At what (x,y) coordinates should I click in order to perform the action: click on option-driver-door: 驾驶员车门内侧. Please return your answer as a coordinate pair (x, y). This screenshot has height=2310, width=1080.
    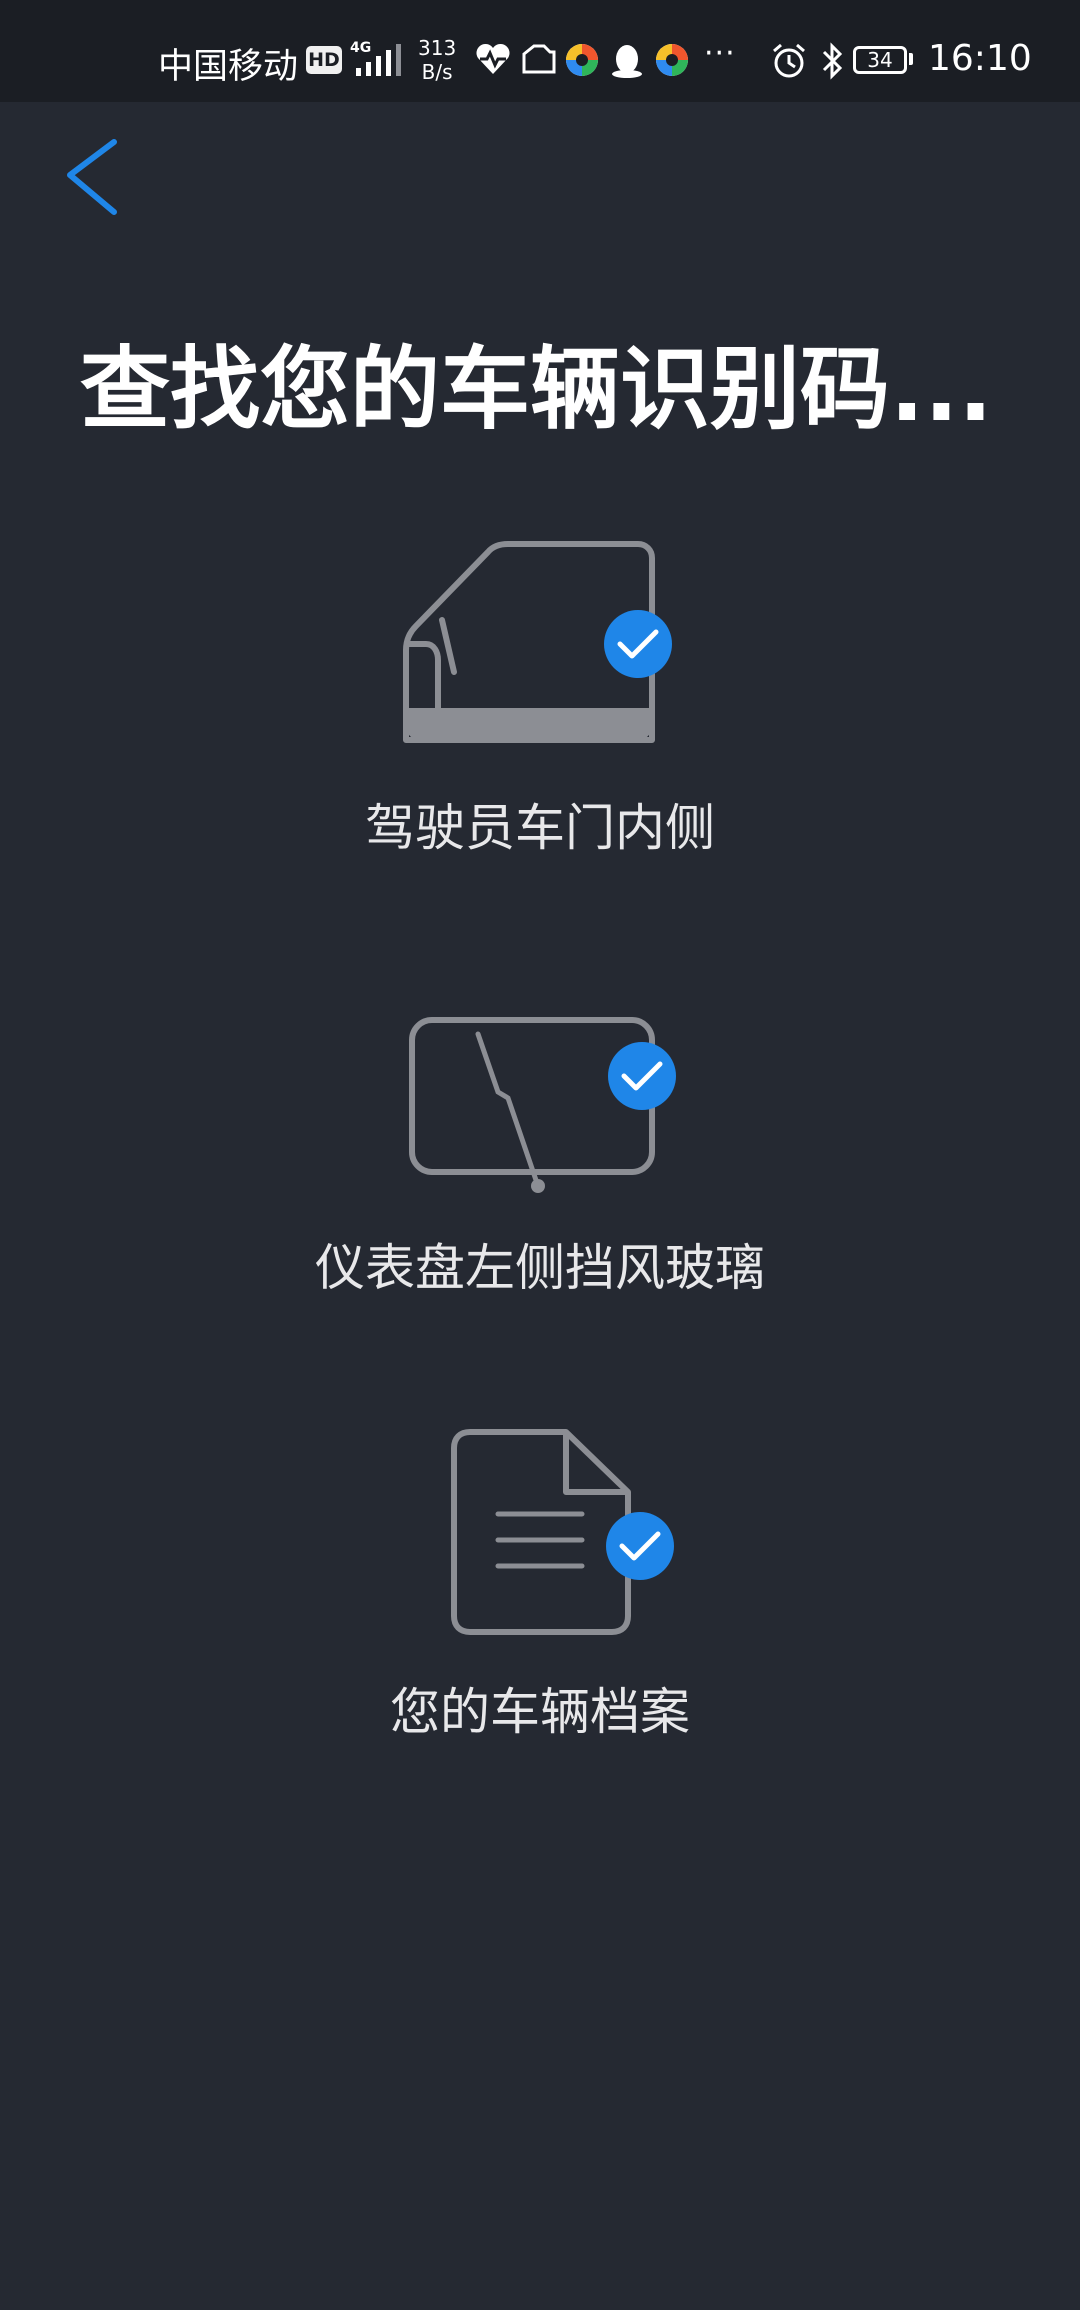
    Looking at the image, I should click on (540, 705).